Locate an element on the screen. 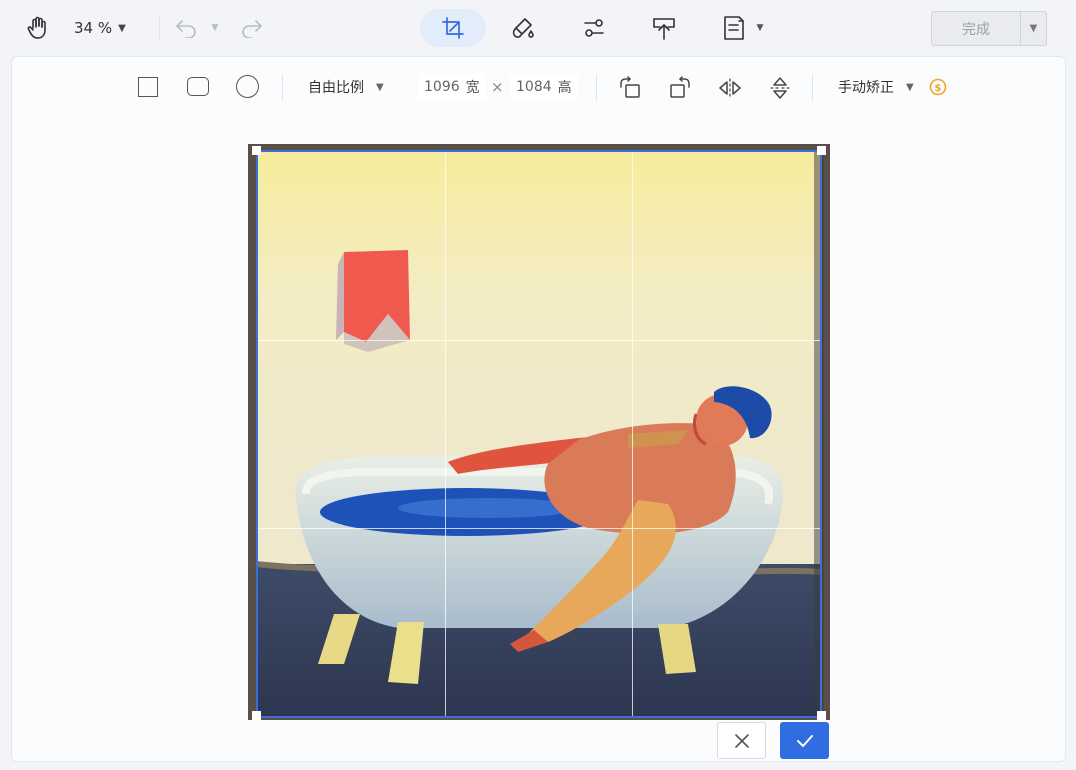 This screenshot has height=770, width=1076. crop-shape-square is located at coordinates (148, 87).